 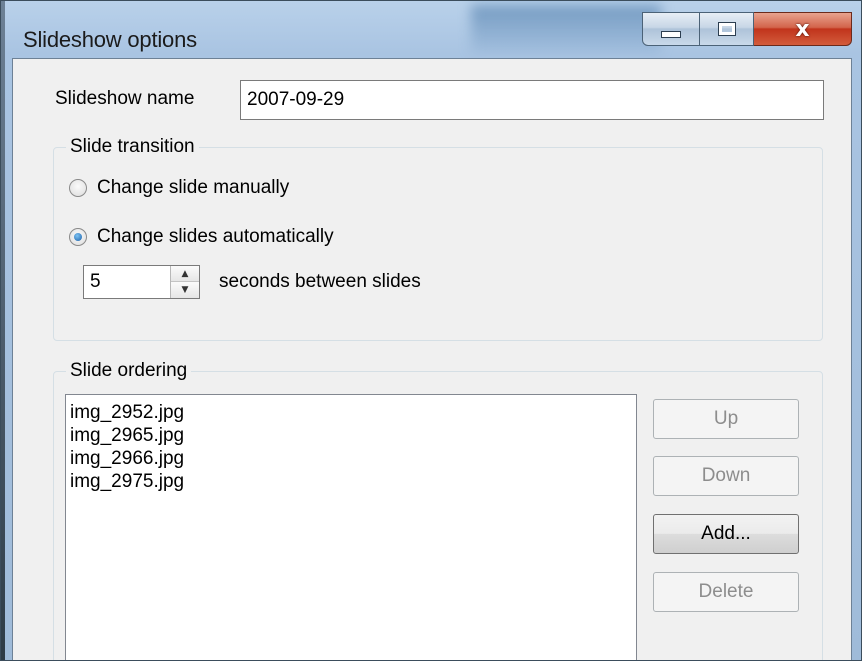 What do you see at coordinates (566, 29) in the screenshot?
I see `titlebar-glow` at bounding box center [566, 29].